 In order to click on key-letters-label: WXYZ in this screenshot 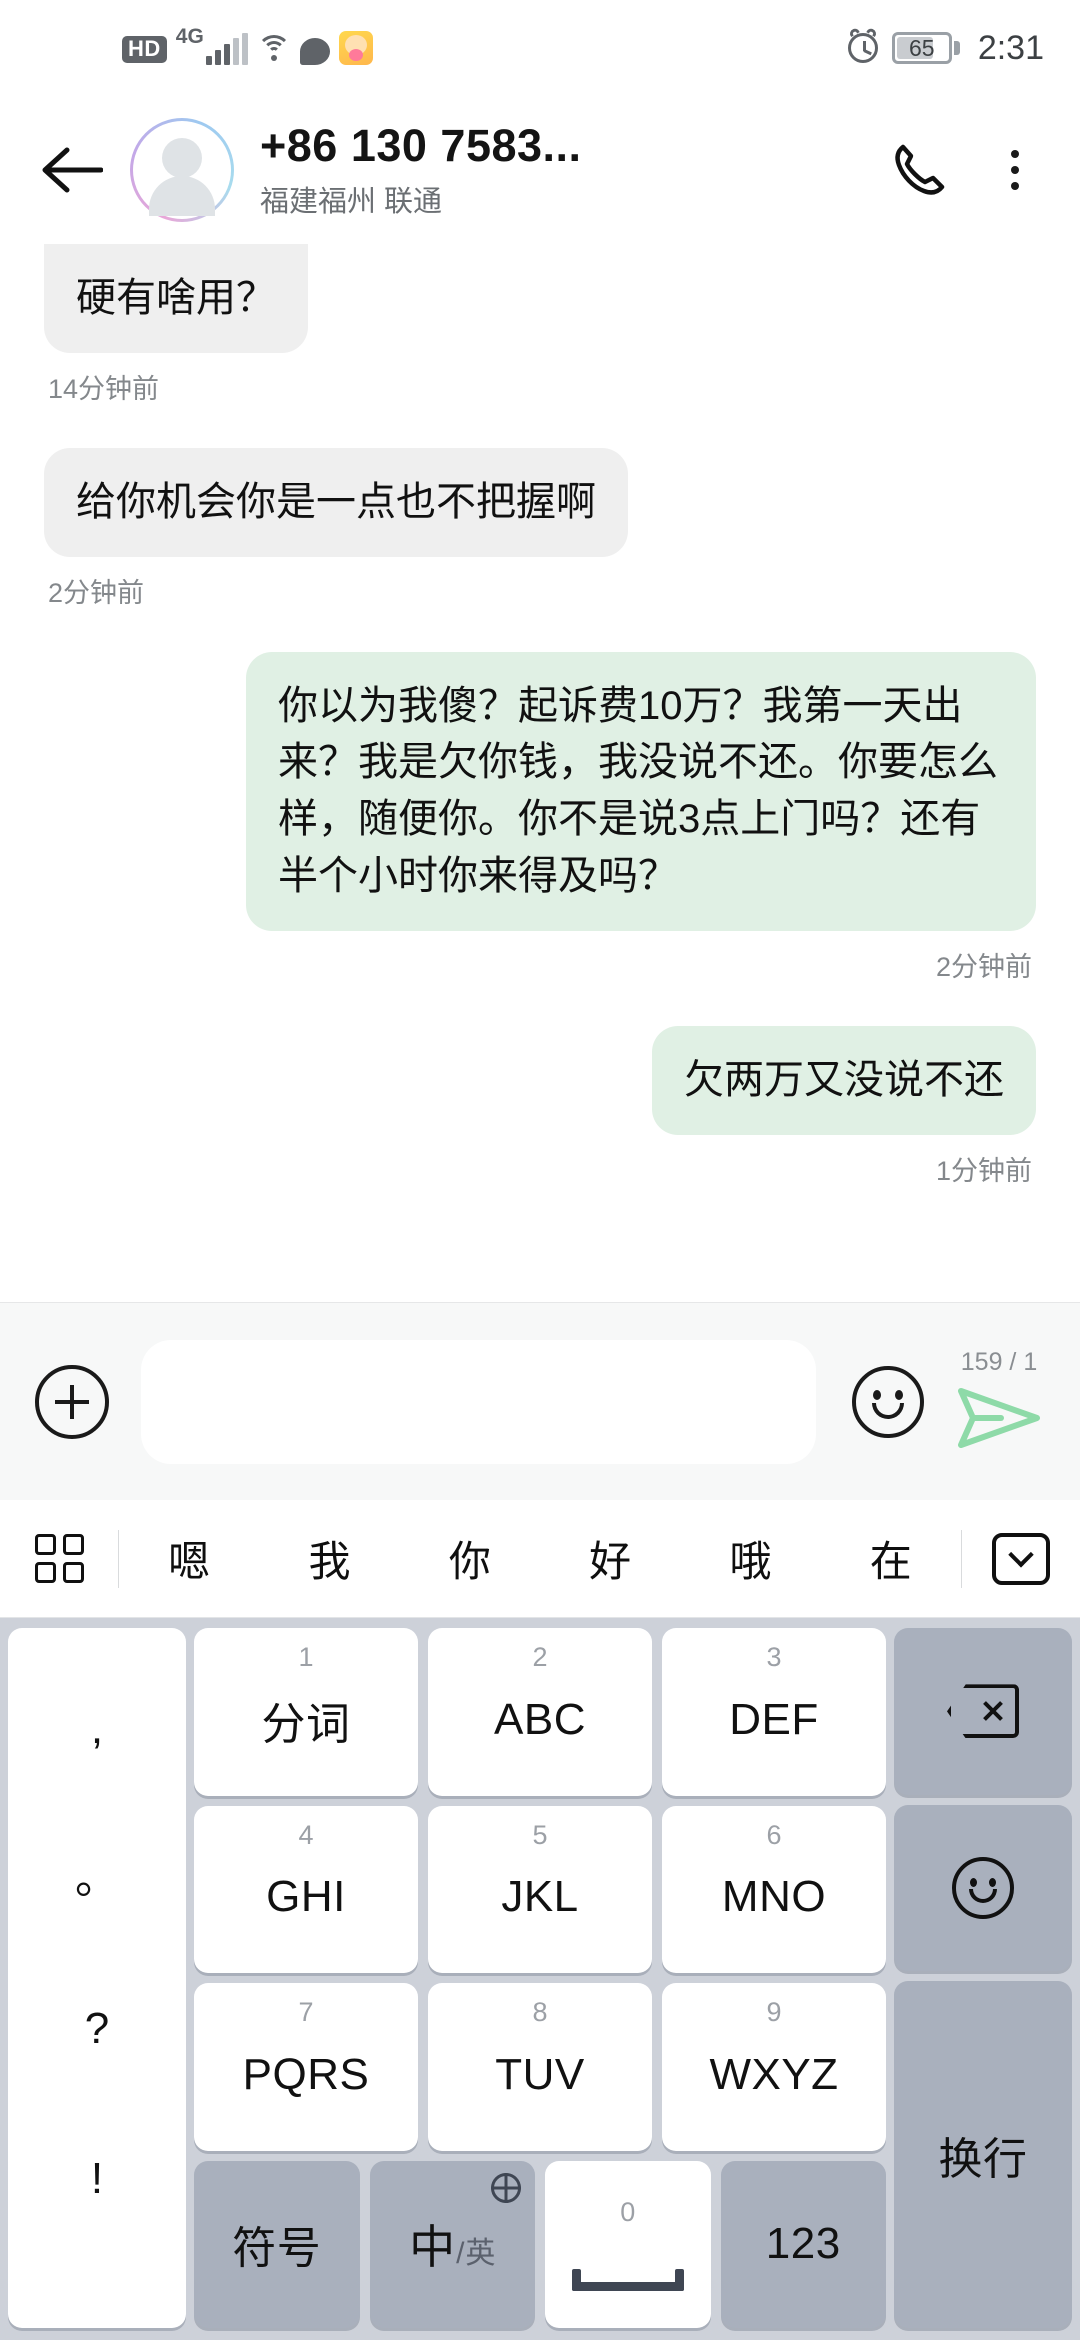, I will do `click(774, 2074)`.